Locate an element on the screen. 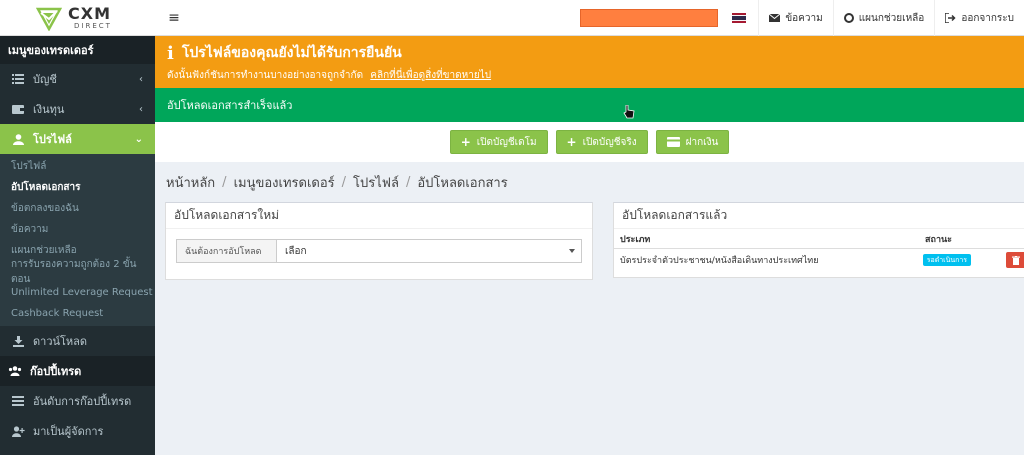  brand-tagline: DIRECT is located at coordinates (93, 25).